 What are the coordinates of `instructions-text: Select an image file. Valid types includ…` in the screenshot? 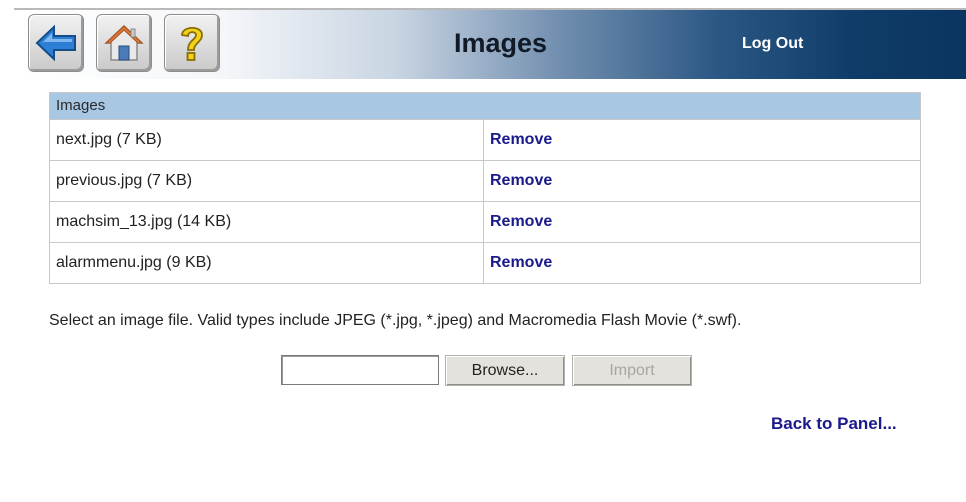 It's located at (395, 320).